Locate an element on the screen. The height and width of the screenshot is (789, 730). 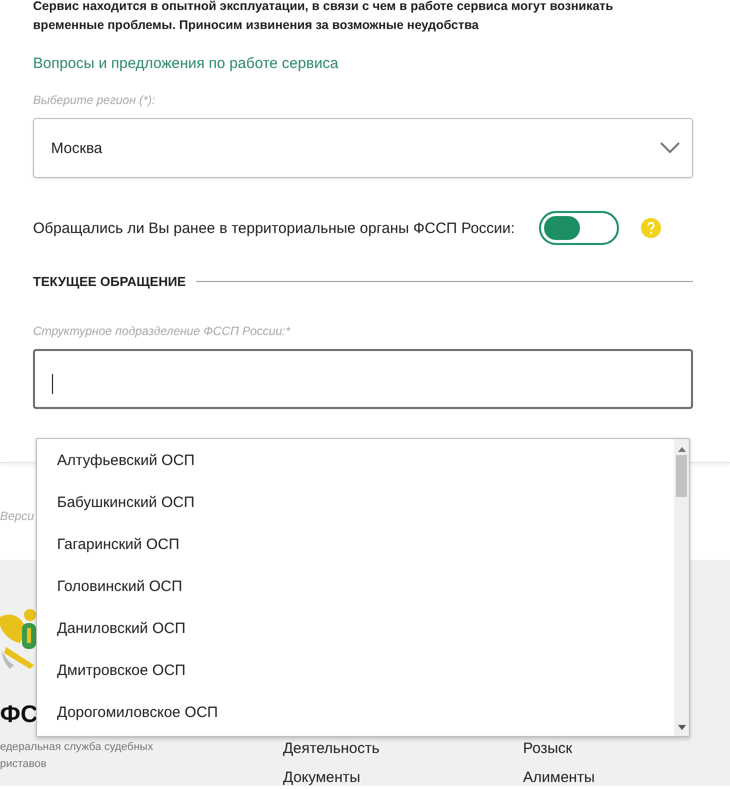
region-select: Москва is located at coordinates (363, 148).